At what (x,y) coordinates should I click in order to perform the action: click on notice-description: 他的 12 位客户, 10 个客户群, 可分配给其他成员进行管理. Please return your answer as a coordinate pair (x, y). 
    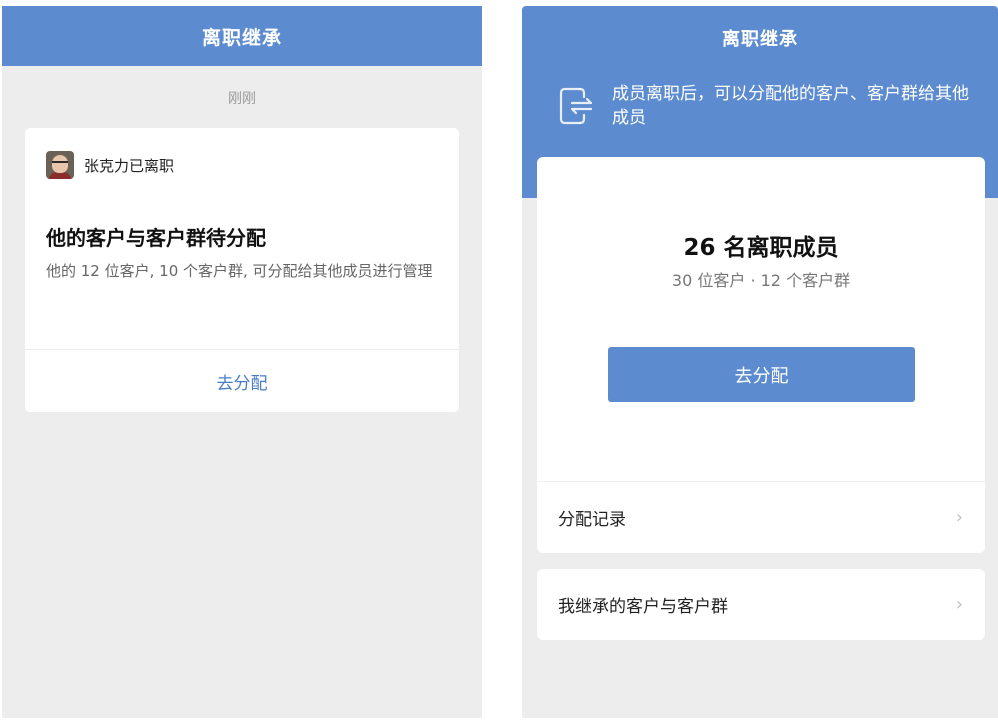
    Looking at the image, I should click on (239, 271).